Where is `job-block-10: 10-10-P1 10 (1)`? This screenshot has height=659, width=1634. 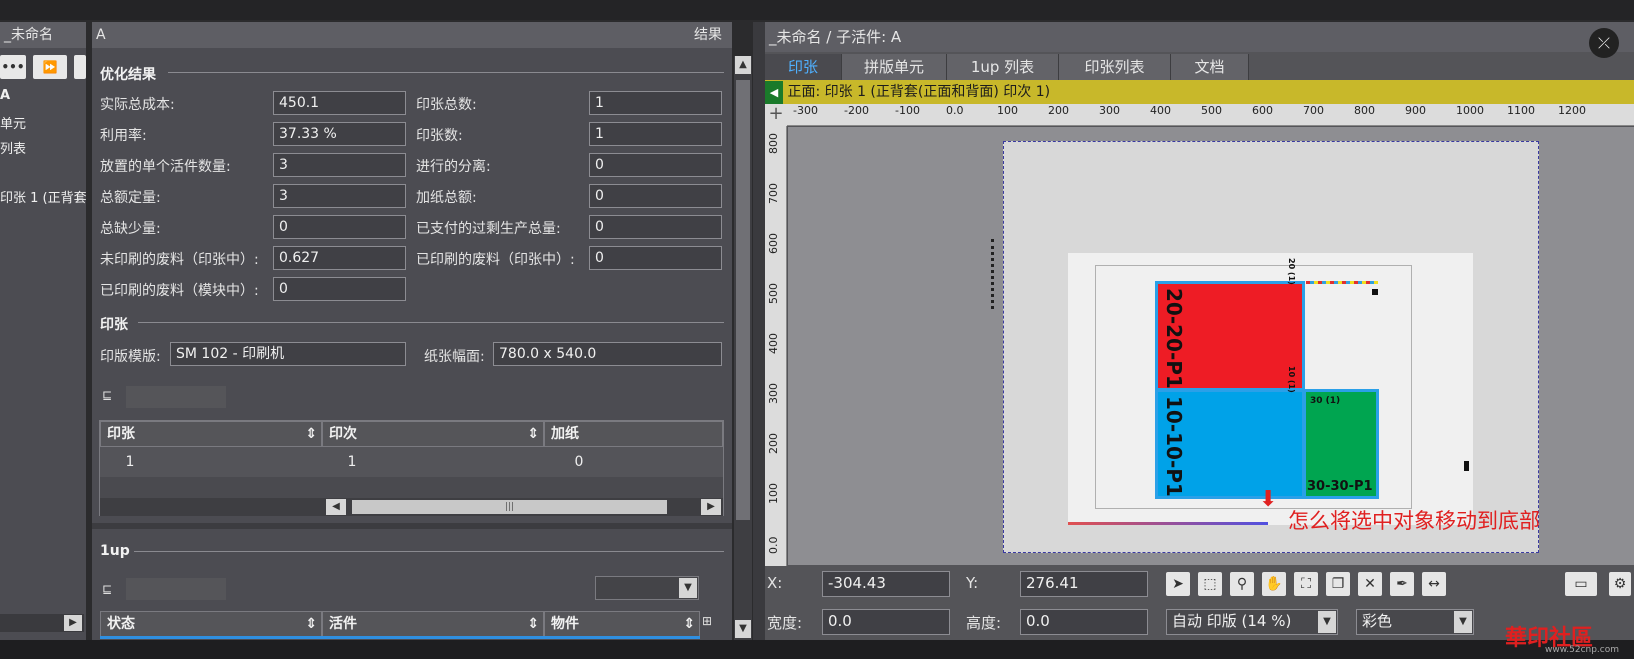 job-block-10: 10-10-P1 10 (1) is located at coordinates (1230, 432).